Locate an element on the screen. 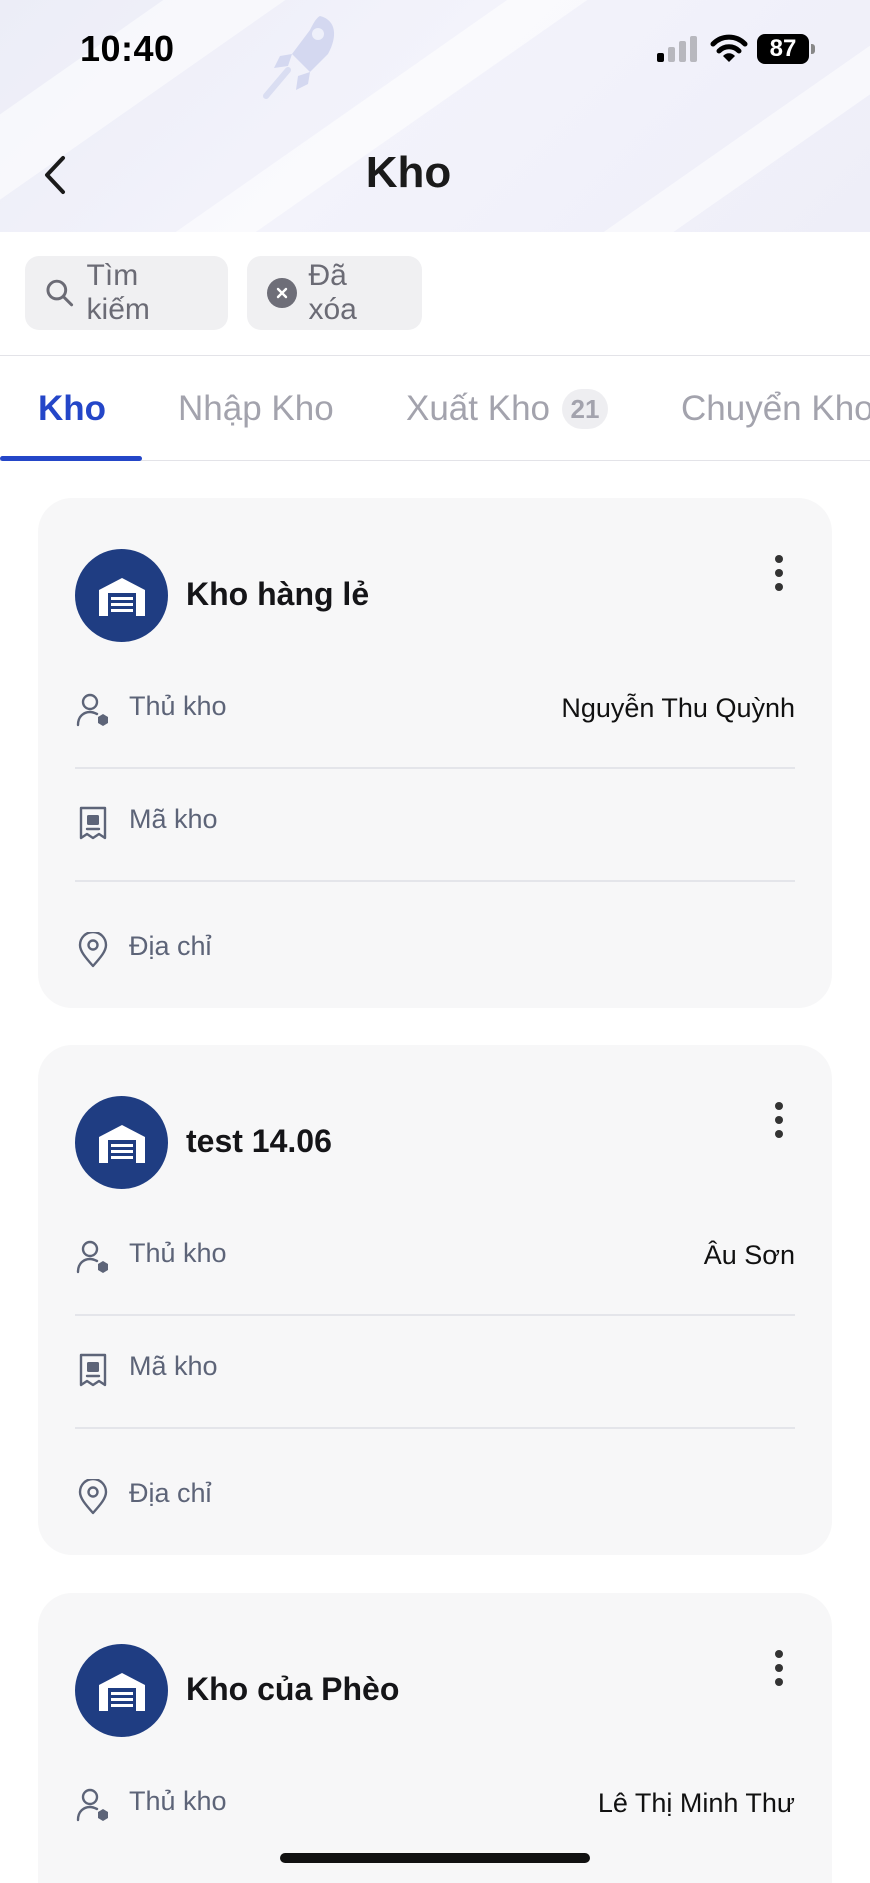 The image size is (870, 1883). tab-label: Nhập Kho is located at coordinates (256, 408).